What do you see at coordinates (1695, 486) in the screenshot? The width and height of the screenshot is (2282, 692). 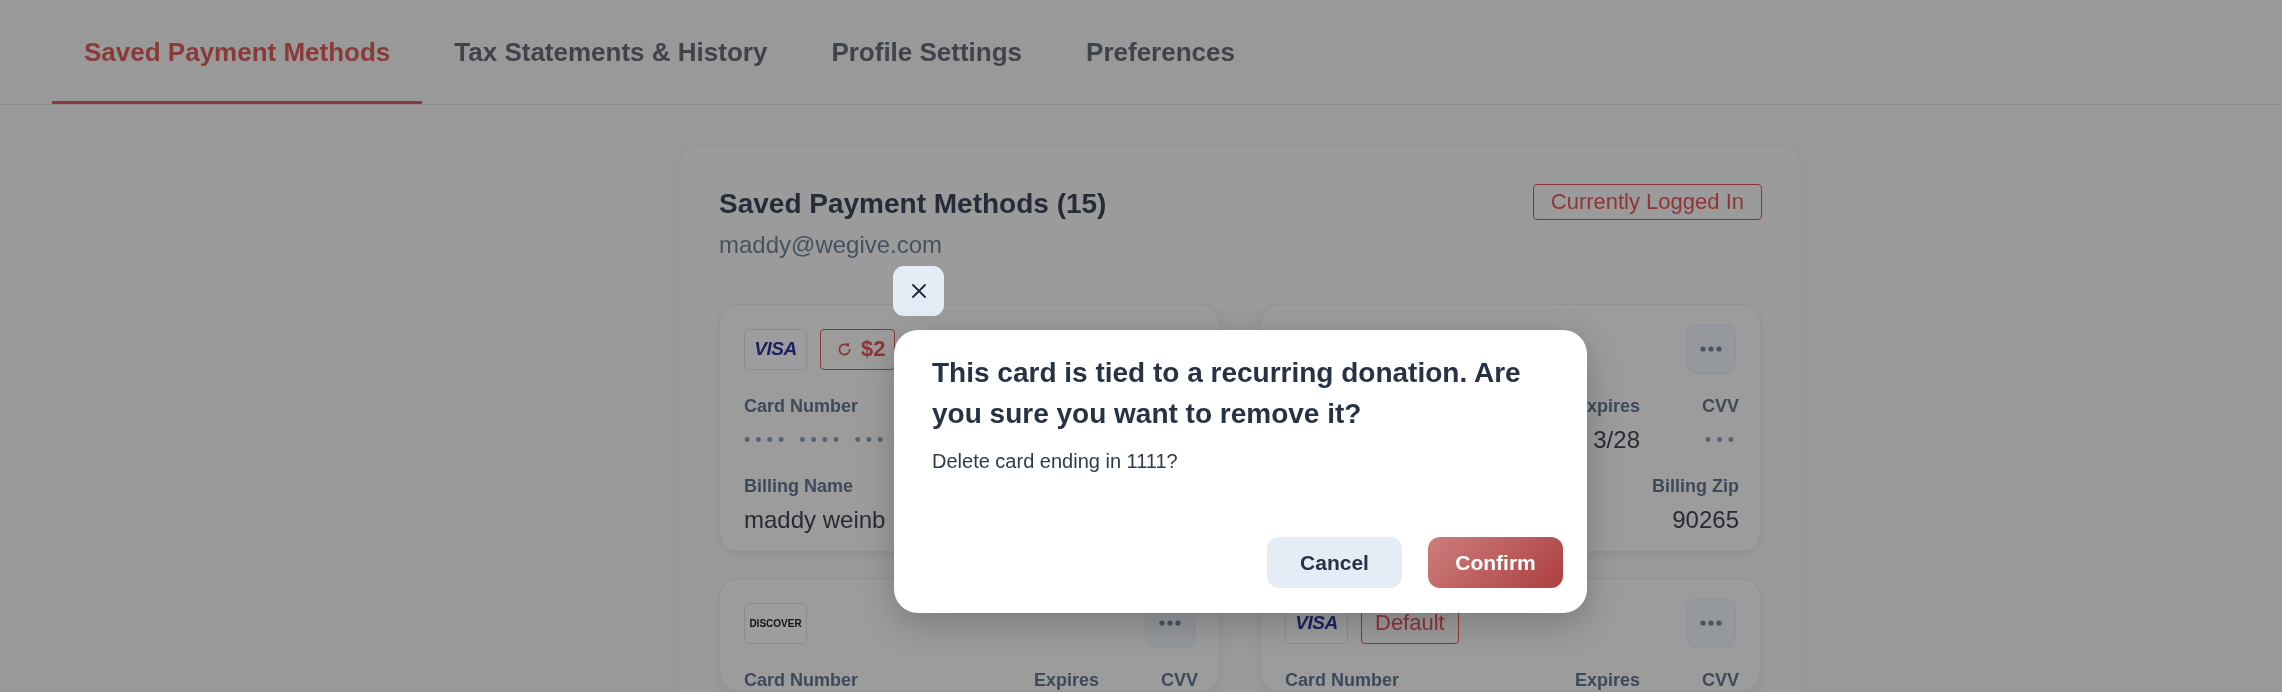 I see `field-label: Billing Zip` at bounding box center [1695, 486].